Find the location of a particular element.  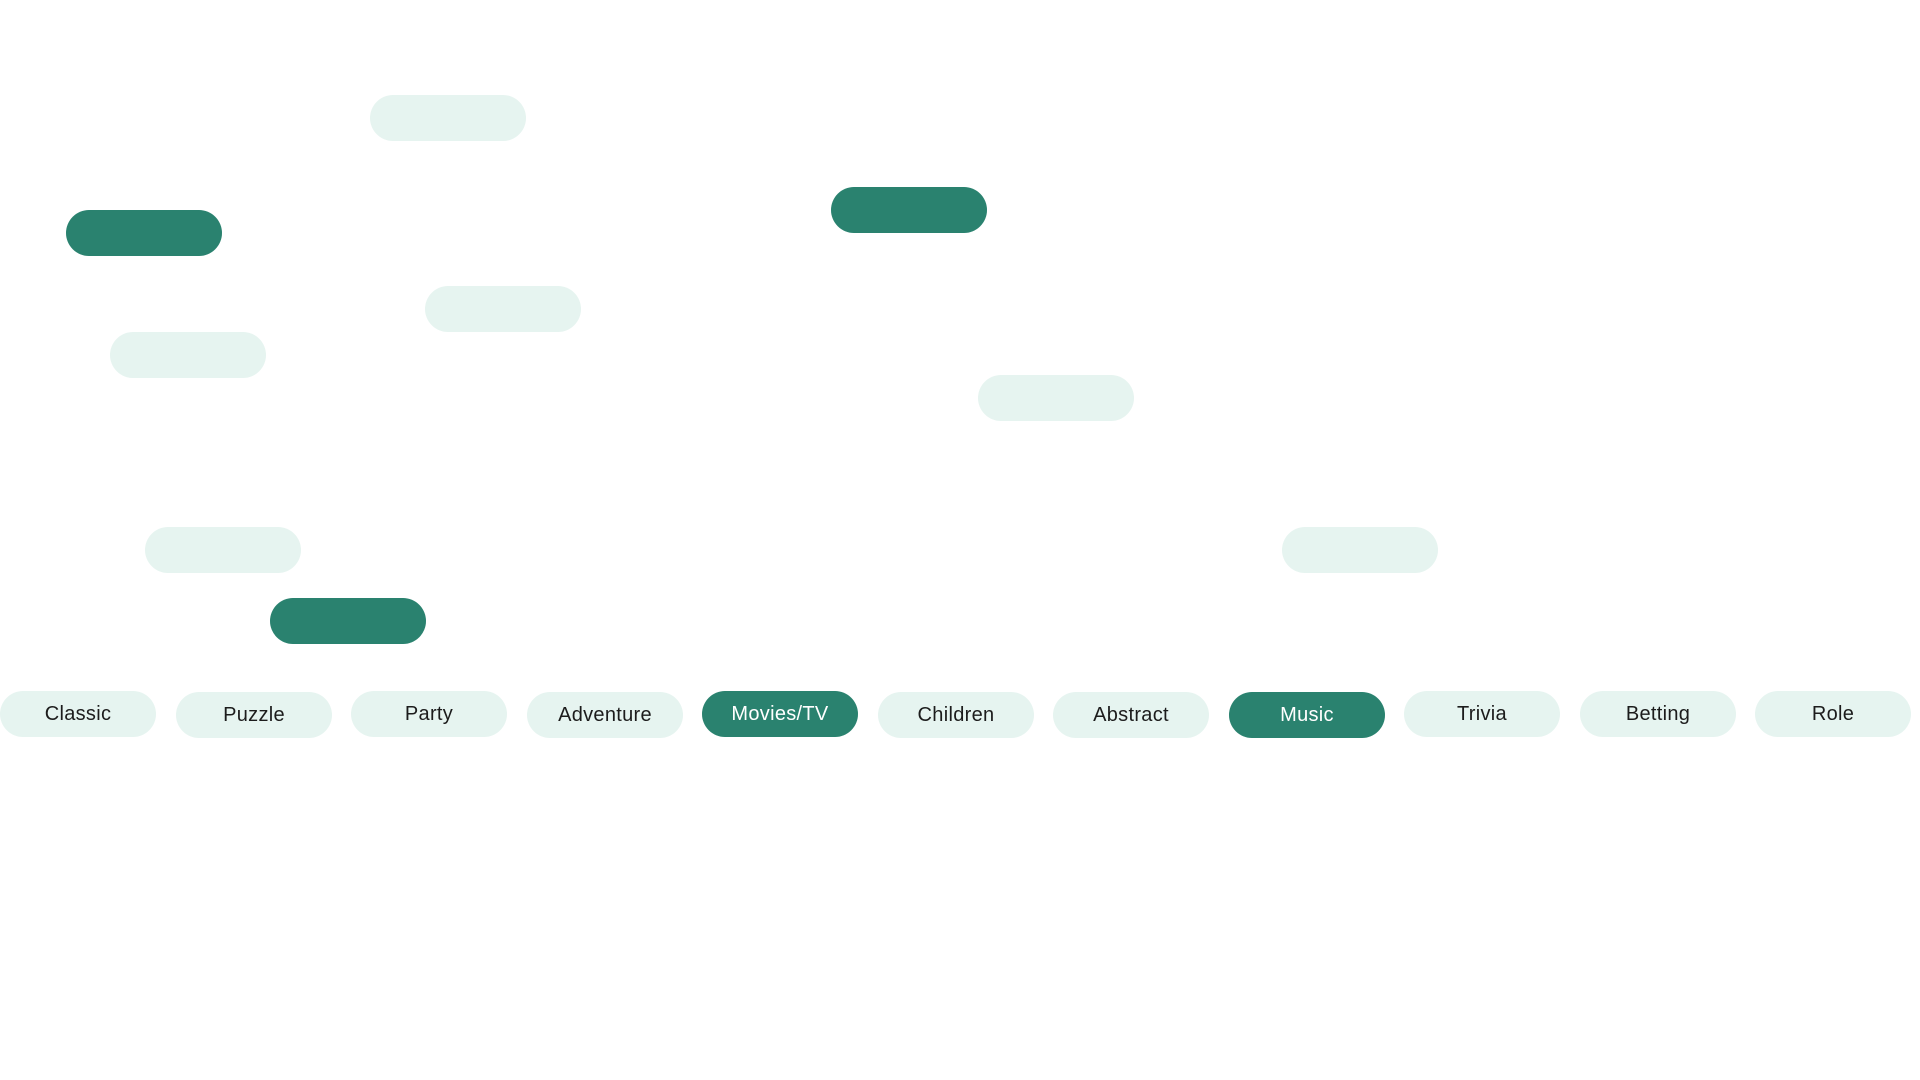

category-chip-betting: Betting is located at coordinates (1658, 714).